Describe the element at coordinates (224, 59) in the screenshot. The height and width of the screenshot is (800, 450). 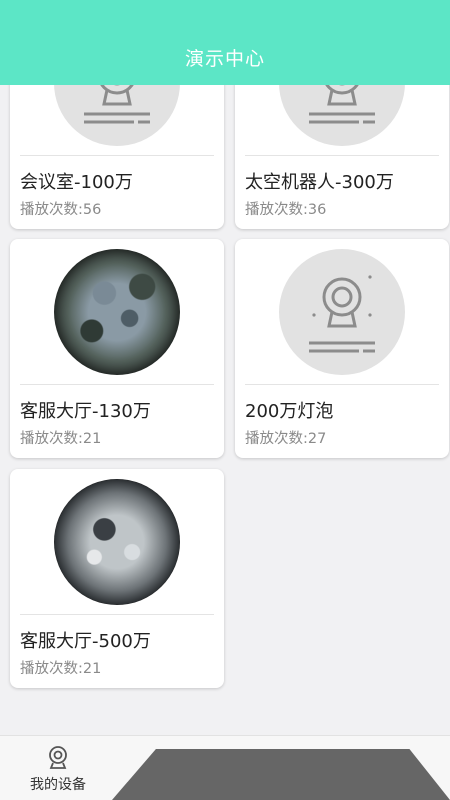
I see `page-title: 演示中心` at that location.